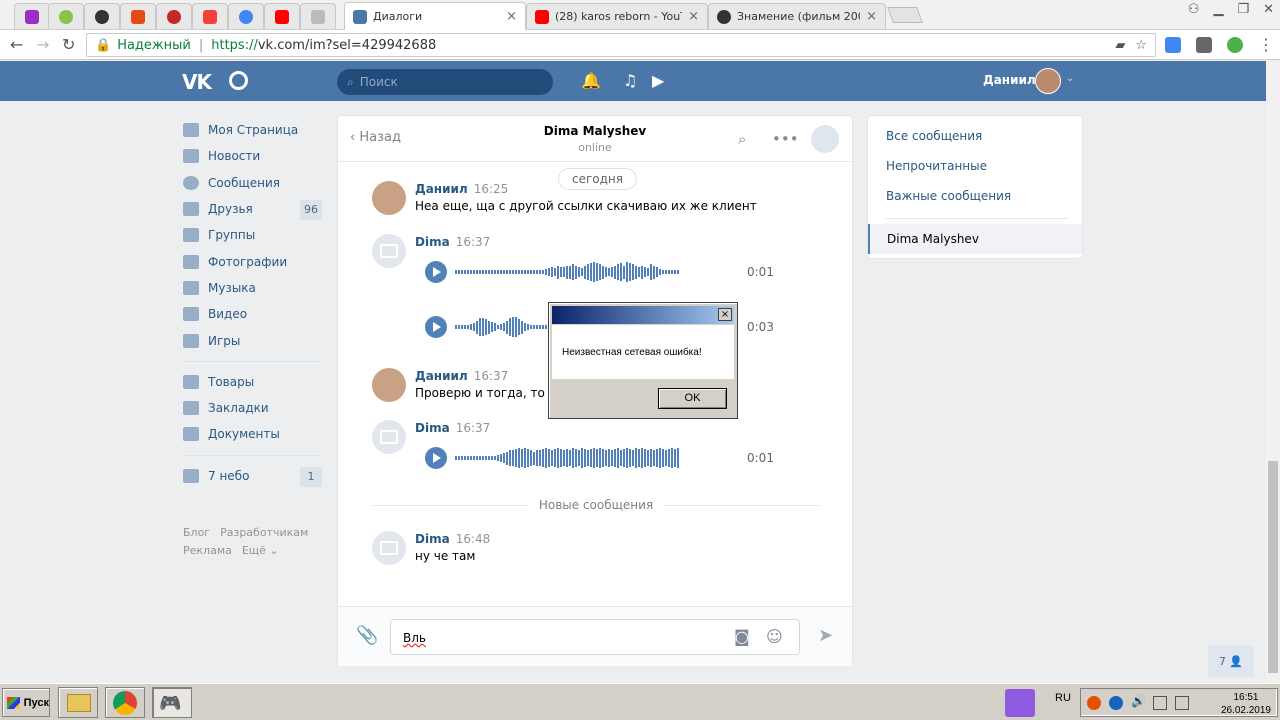 Image resolution: width=1280 pixels, height=720 pixels. I want to click on send-icon: ➤, so click(825, 635).